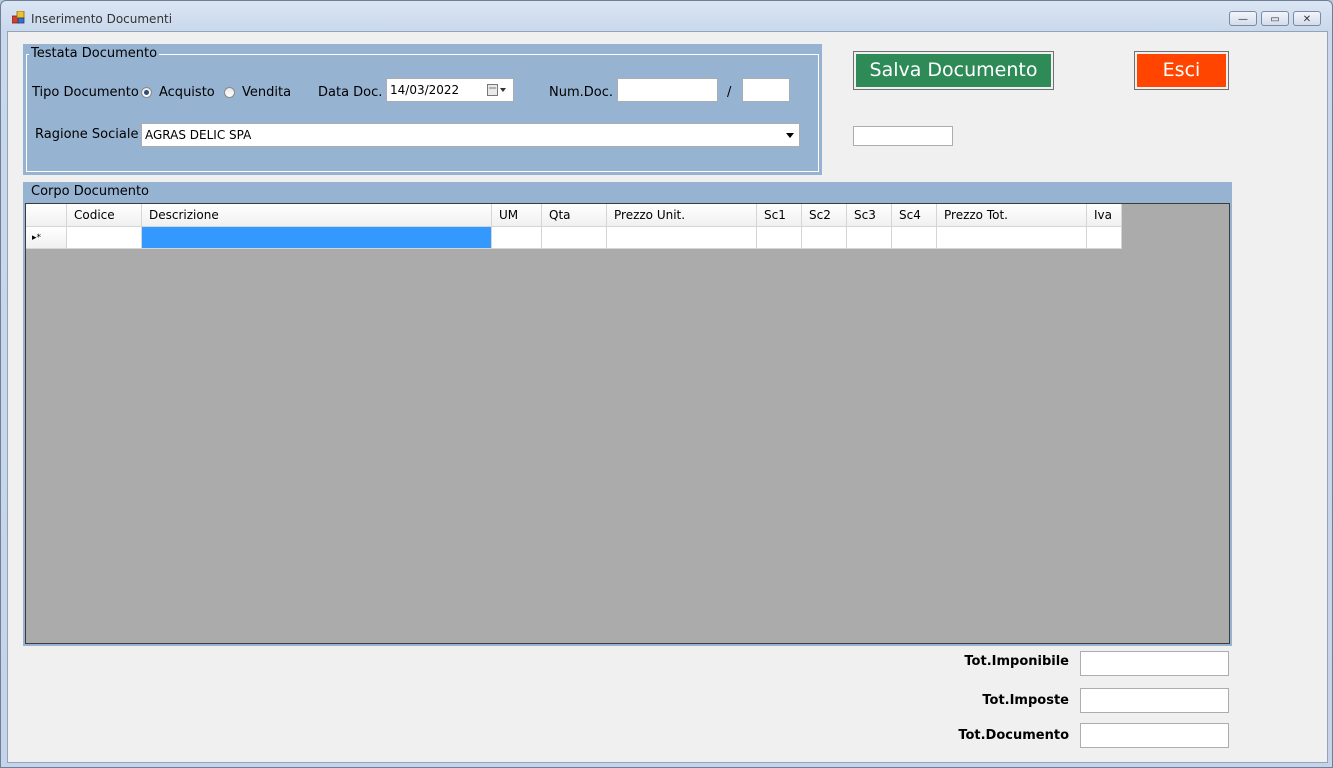 The width and height of the screenshot is (1333, 768). Describe the element at coordinates (1307, 18) in the screenshot. I see `close-button: ✕` at that location.